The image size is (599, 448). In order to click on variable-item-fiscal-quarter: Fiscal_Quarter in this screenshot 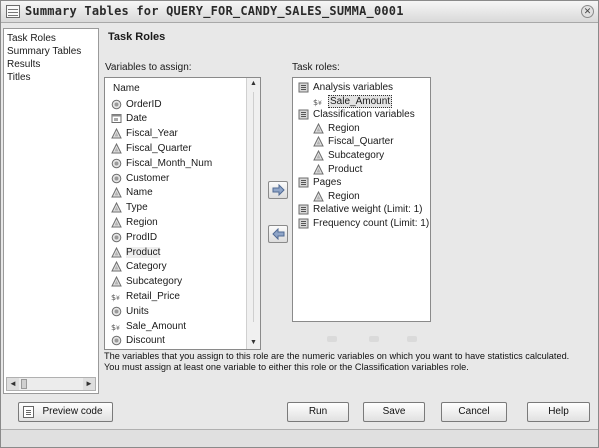, I will do `click(151, 148)`.